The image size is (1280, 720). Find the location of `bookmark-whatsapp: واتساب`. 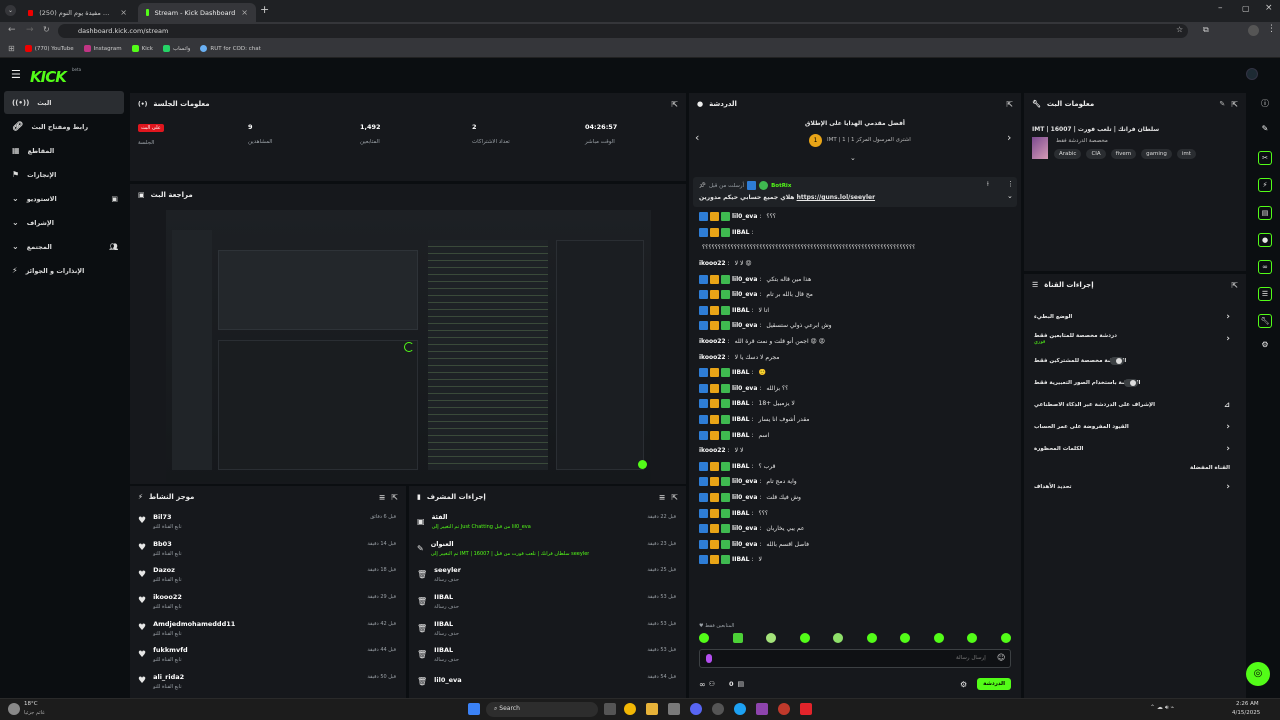

bookmark-whatsapp: واتساب is located at coordinates (176, 48).